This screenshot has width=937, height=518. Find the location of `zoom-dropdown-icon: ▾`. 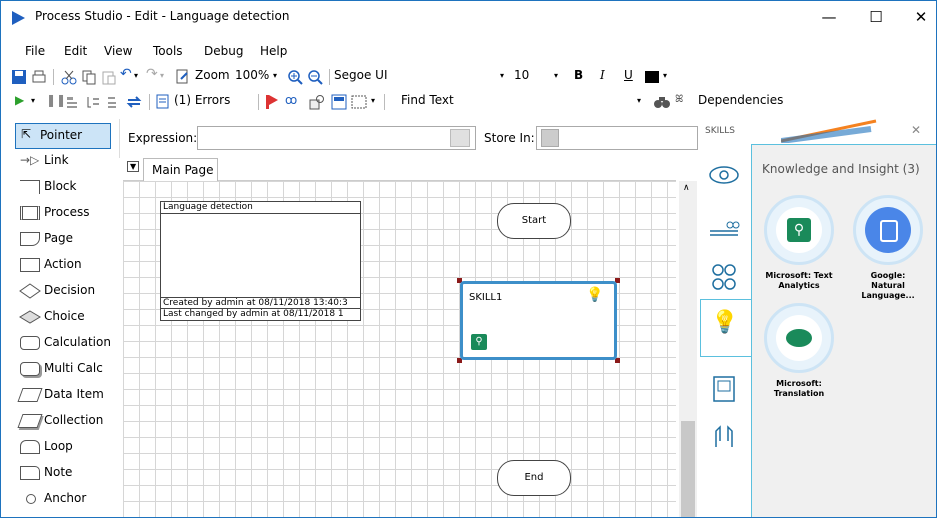

zoom-dropdown-icon: ▾ is located at coordinates (275, 75).